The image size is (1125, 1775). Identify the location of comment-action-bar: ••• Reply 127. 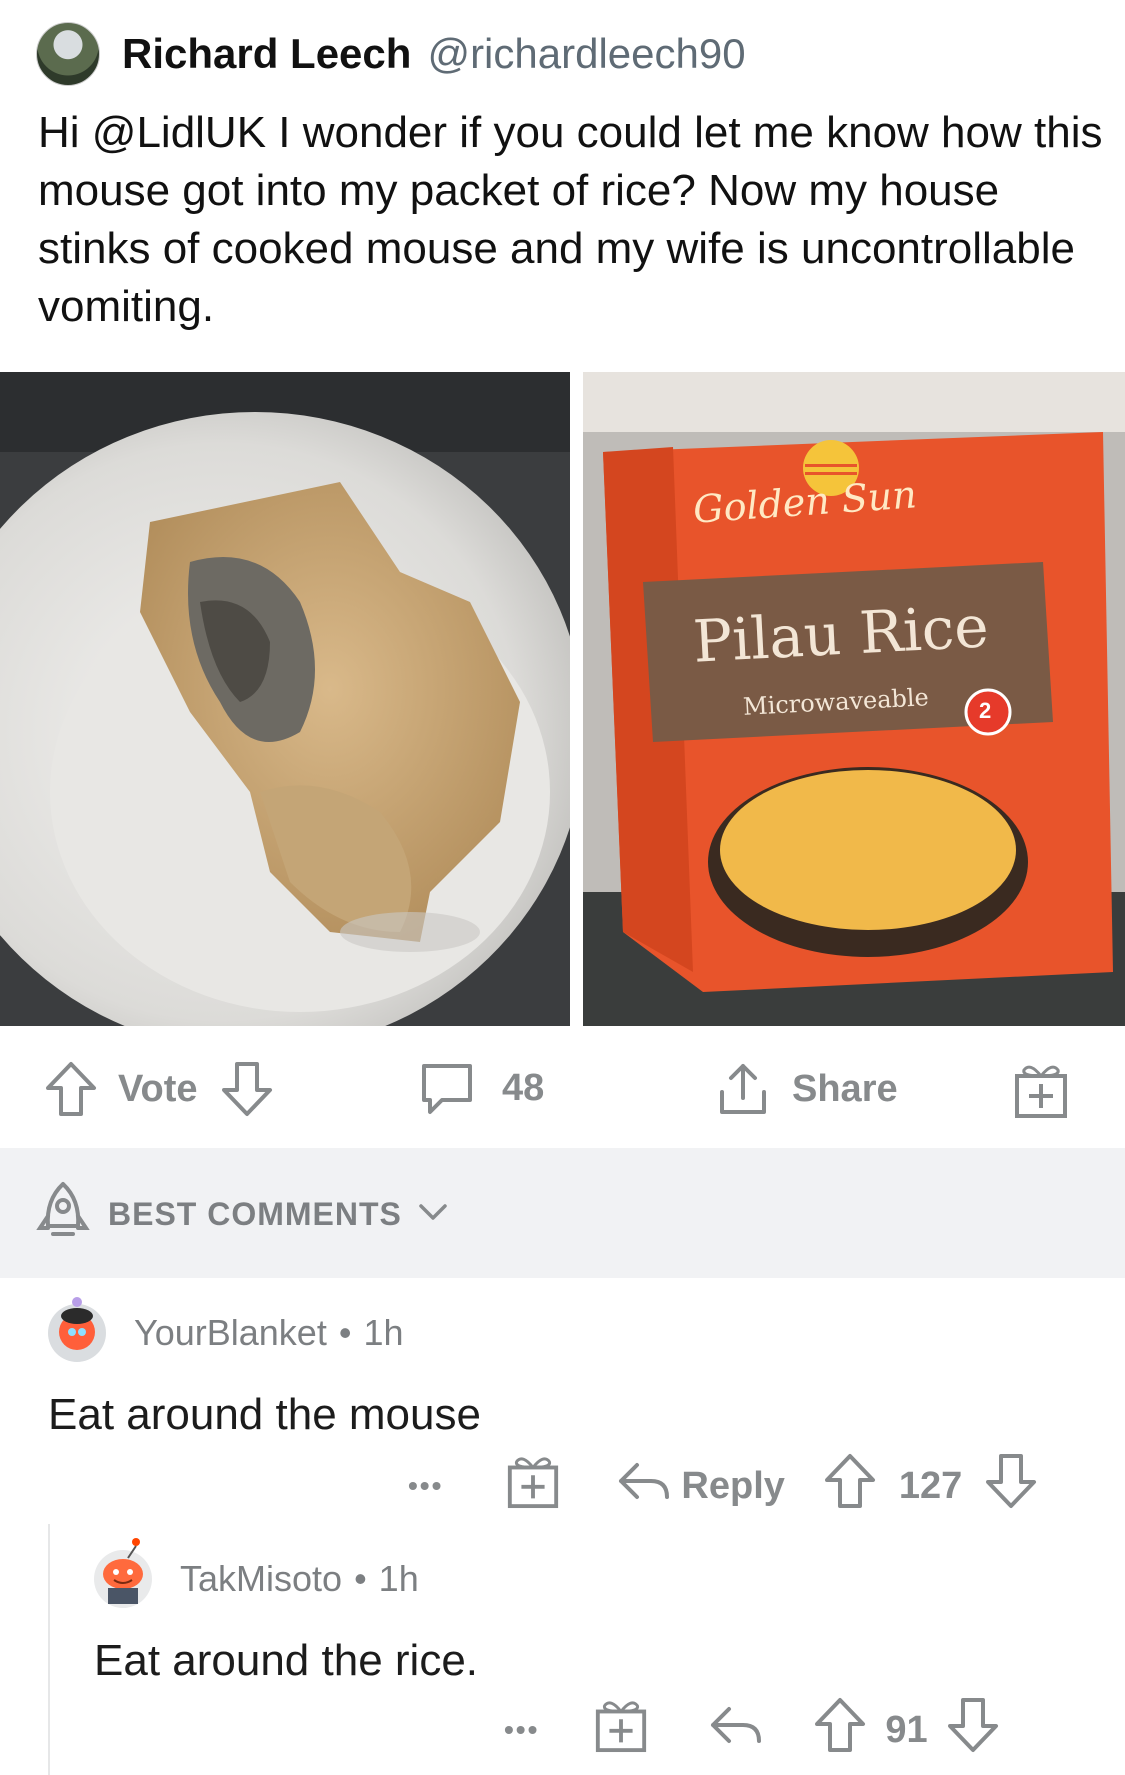
(723, 1486).